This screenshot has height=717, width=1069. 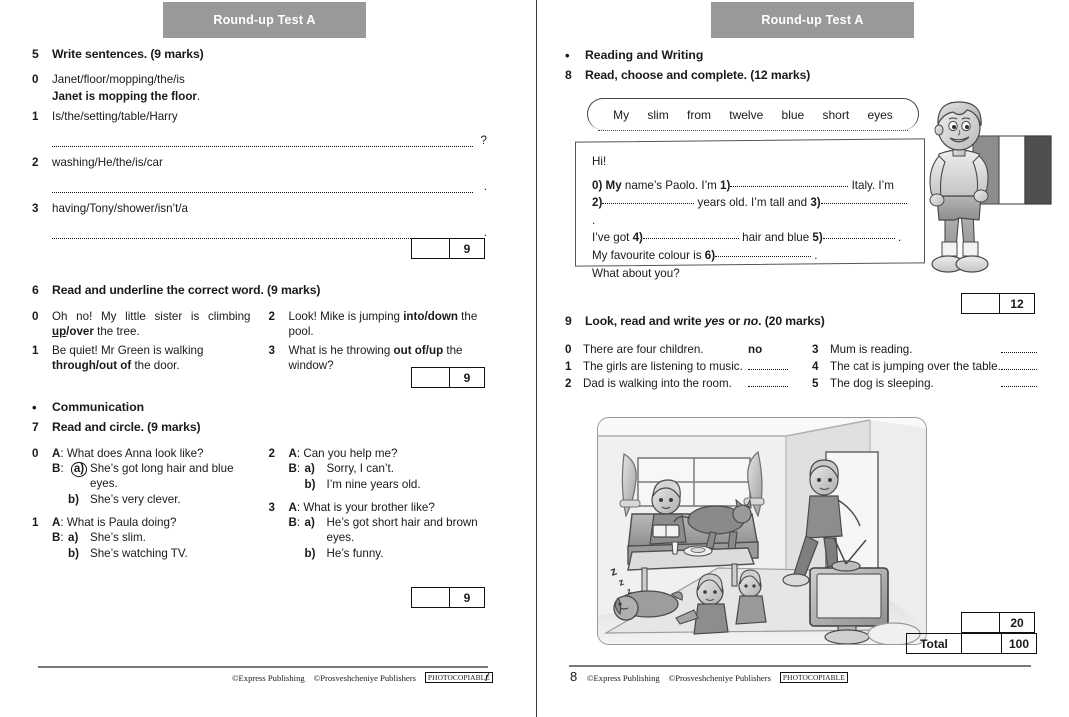 I want to click on score-max: 9, so click(x=467, y=377).